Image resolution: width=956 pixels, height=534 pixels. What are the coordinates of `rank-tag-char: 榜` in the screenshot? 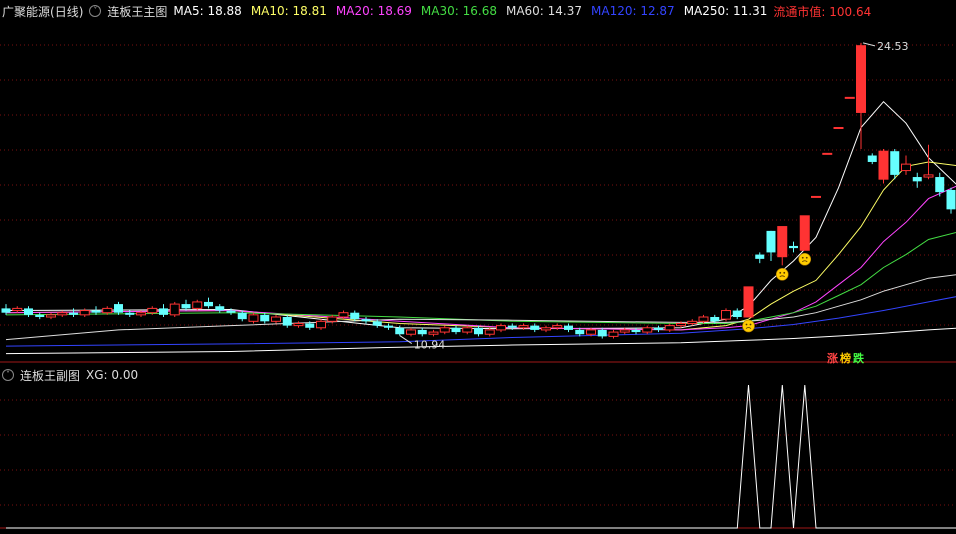 It's located at (845, 358).